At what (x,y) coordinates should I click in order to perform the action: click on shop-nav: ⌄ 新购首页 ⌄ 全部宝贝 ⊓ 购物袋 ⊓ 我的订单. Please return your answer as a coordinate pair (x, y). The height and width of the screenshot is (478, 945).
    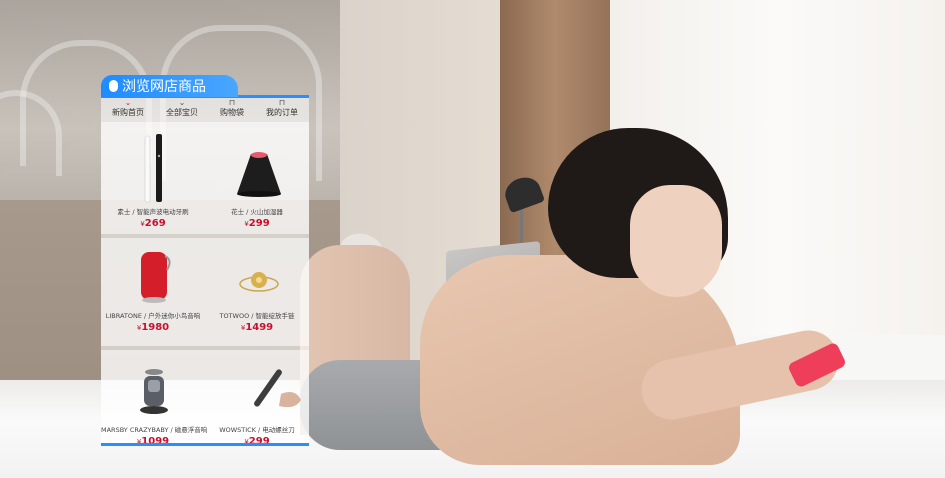
    Looking at the image, I should click on (205, 109).